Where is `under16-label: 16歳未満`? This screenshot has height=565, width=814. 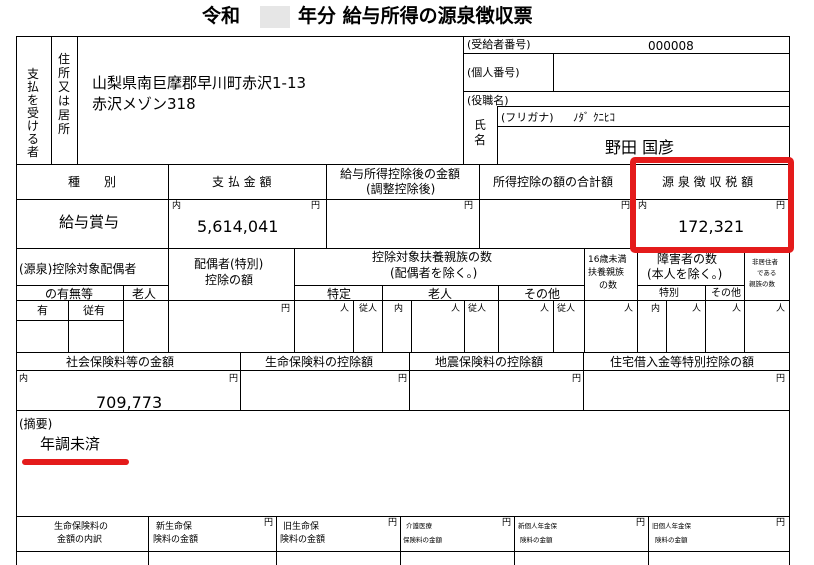 under16-label: 16歳未満 is located at coordinates (607, 260).